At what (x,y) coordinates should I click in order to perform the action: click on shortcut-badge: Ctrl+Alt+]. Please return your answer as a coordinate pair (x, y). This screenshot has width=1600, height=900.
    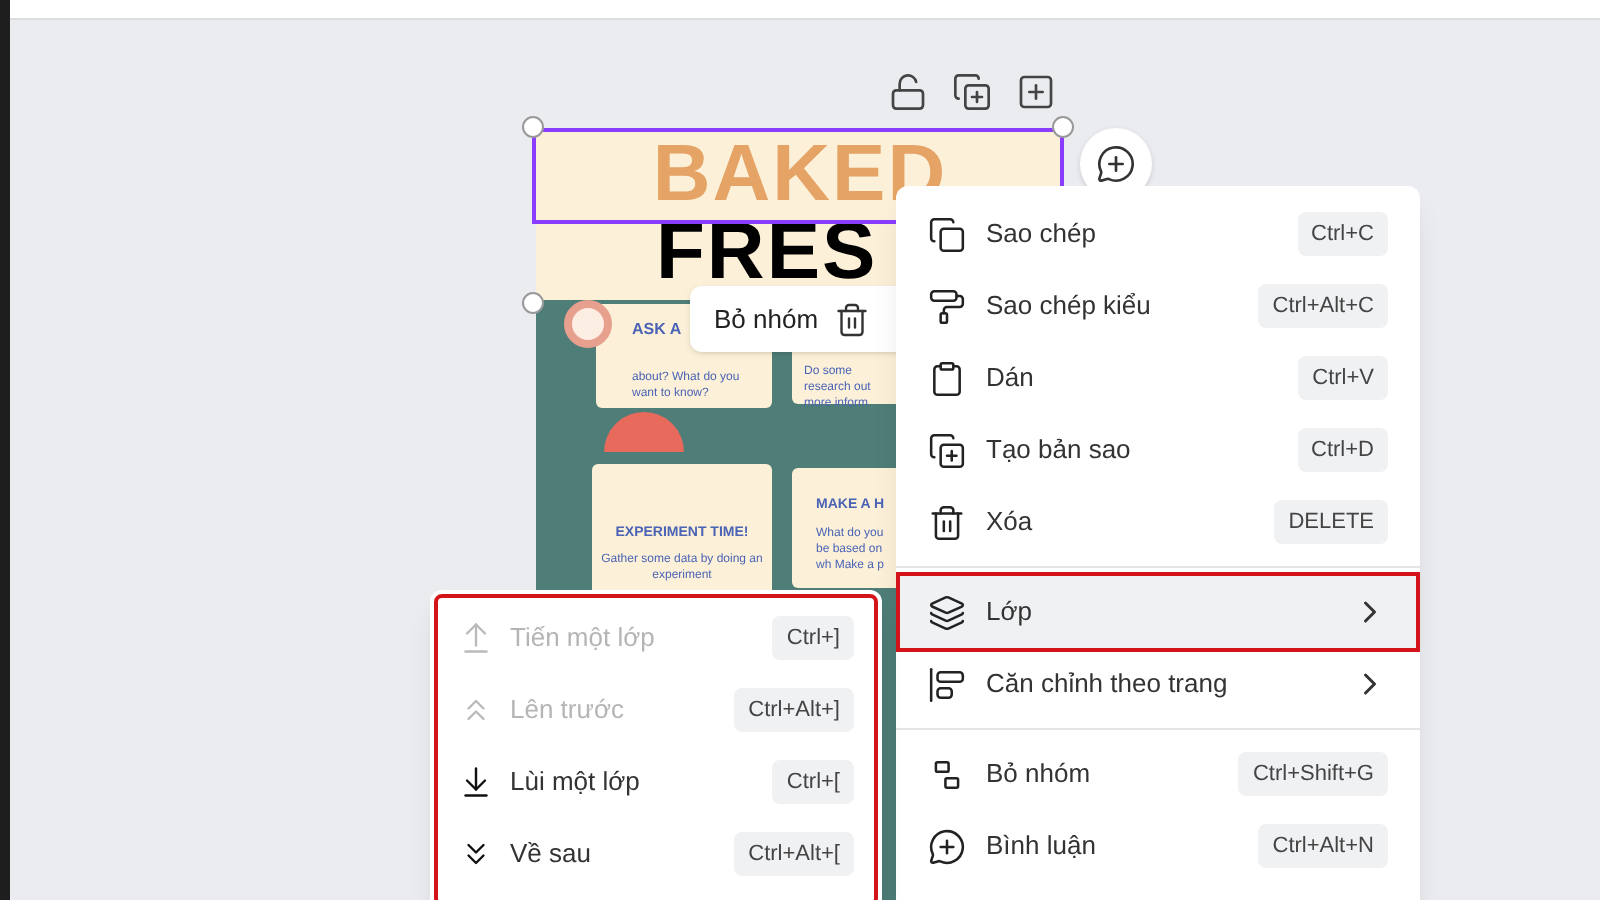
    Looking at the image, I should click on (794, 710).